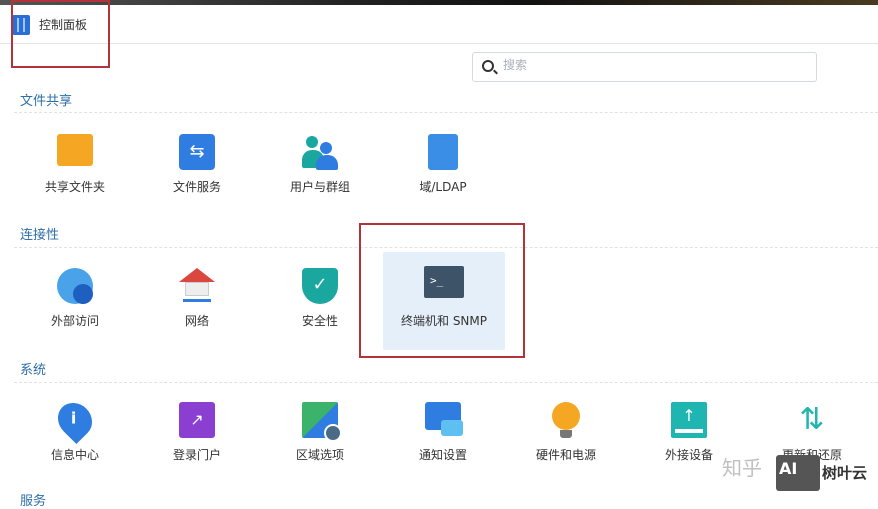 The image size is (878, 509). What do you see at coordinates (653, 65) in the screenshot?
I see `search-input` at bounding box center [653, 65].